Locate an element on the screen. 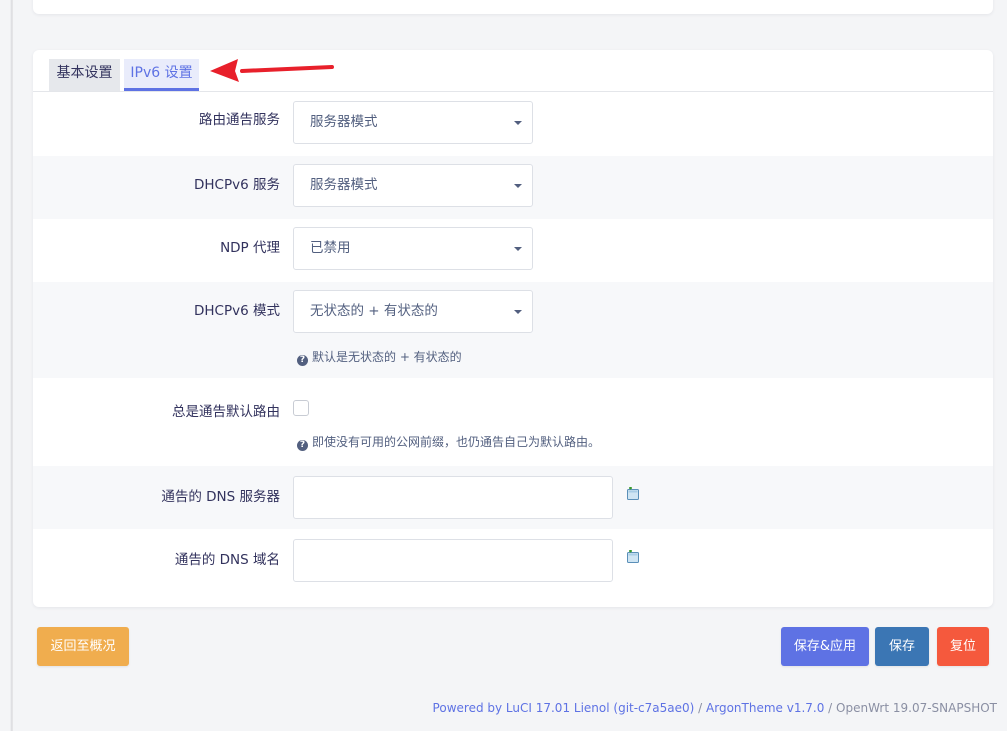 The image size is (1007, 731). row-dhcpv6-mode: DHCPv6 模式 无状态的 + 有状态的 ? 默认是无状态的 + 有状态的 is located at coordinates (513, 330).